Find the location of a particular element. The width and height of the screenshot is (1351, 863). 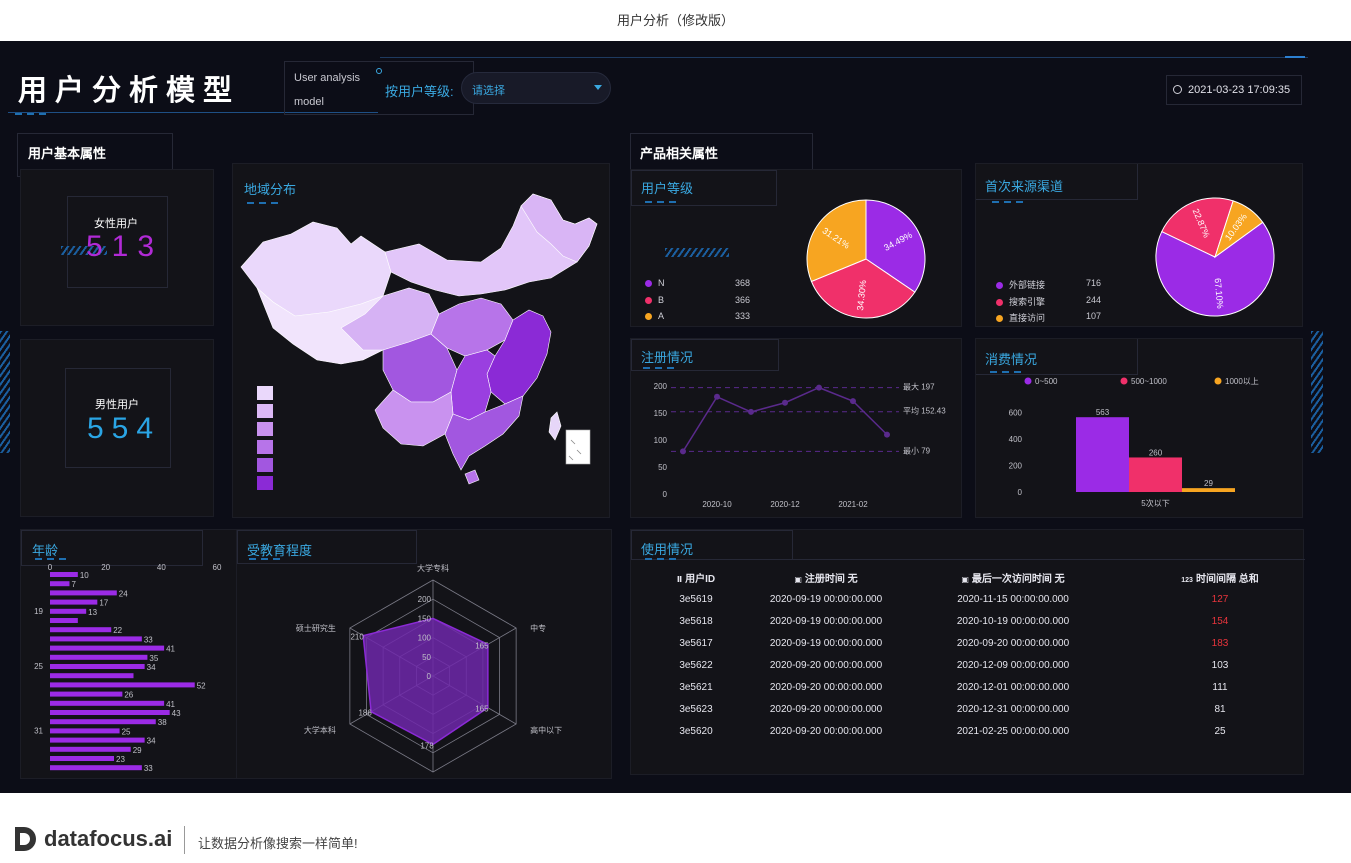

first-source-pie: 67.10%22.87% 10.03% is located at coordinates (1215, 257).